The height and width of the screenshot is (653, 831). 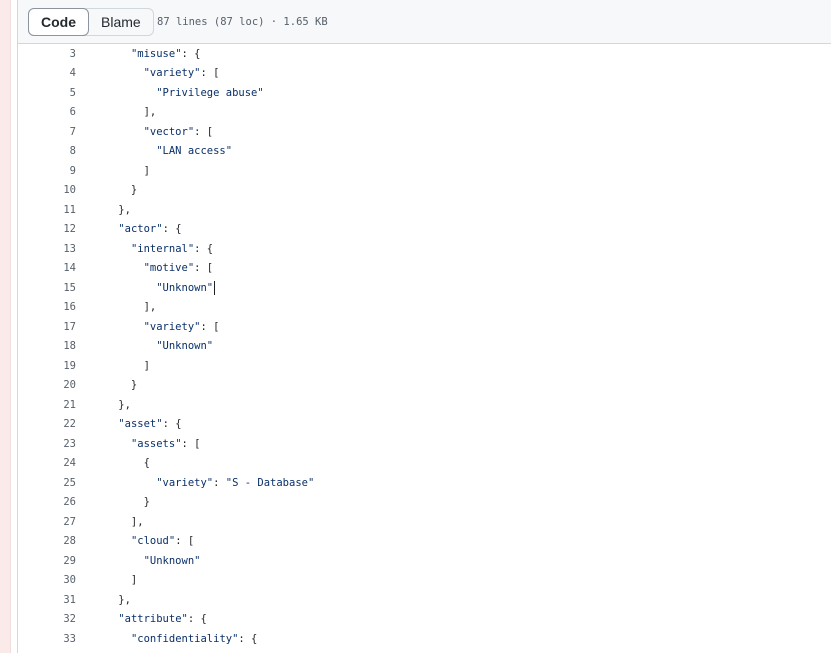 What do you see at coordinates (47, 268) in the screenshot?
I see `line-number: 14` at bounding box center [47, 268].